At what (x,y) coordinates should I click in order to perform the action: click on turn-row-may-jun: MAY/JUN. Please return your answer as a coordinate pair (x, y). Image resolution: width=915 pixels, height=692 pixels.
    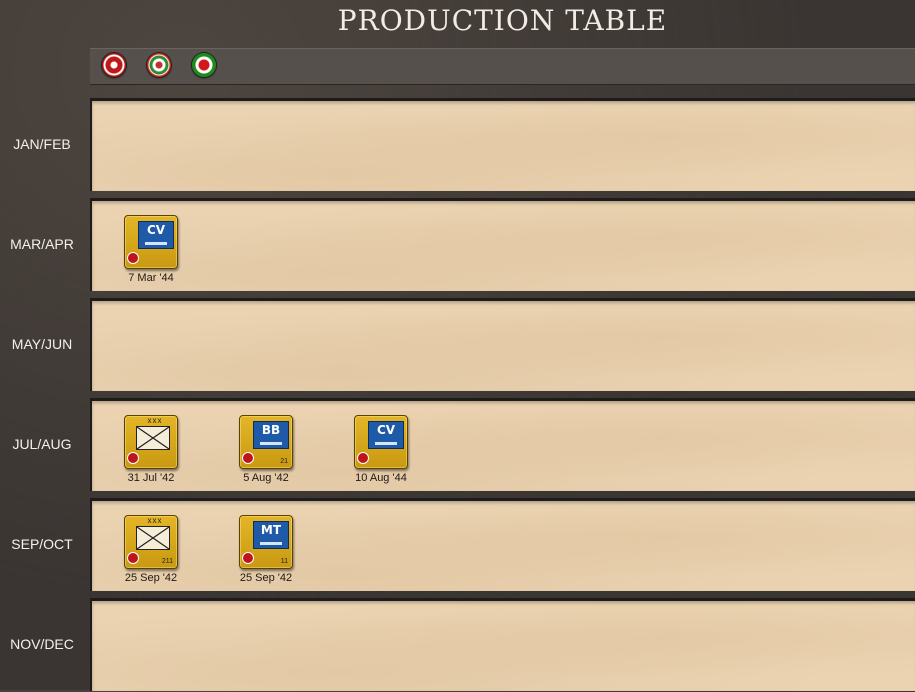
    Looking at the image, I should click on (457, 345).